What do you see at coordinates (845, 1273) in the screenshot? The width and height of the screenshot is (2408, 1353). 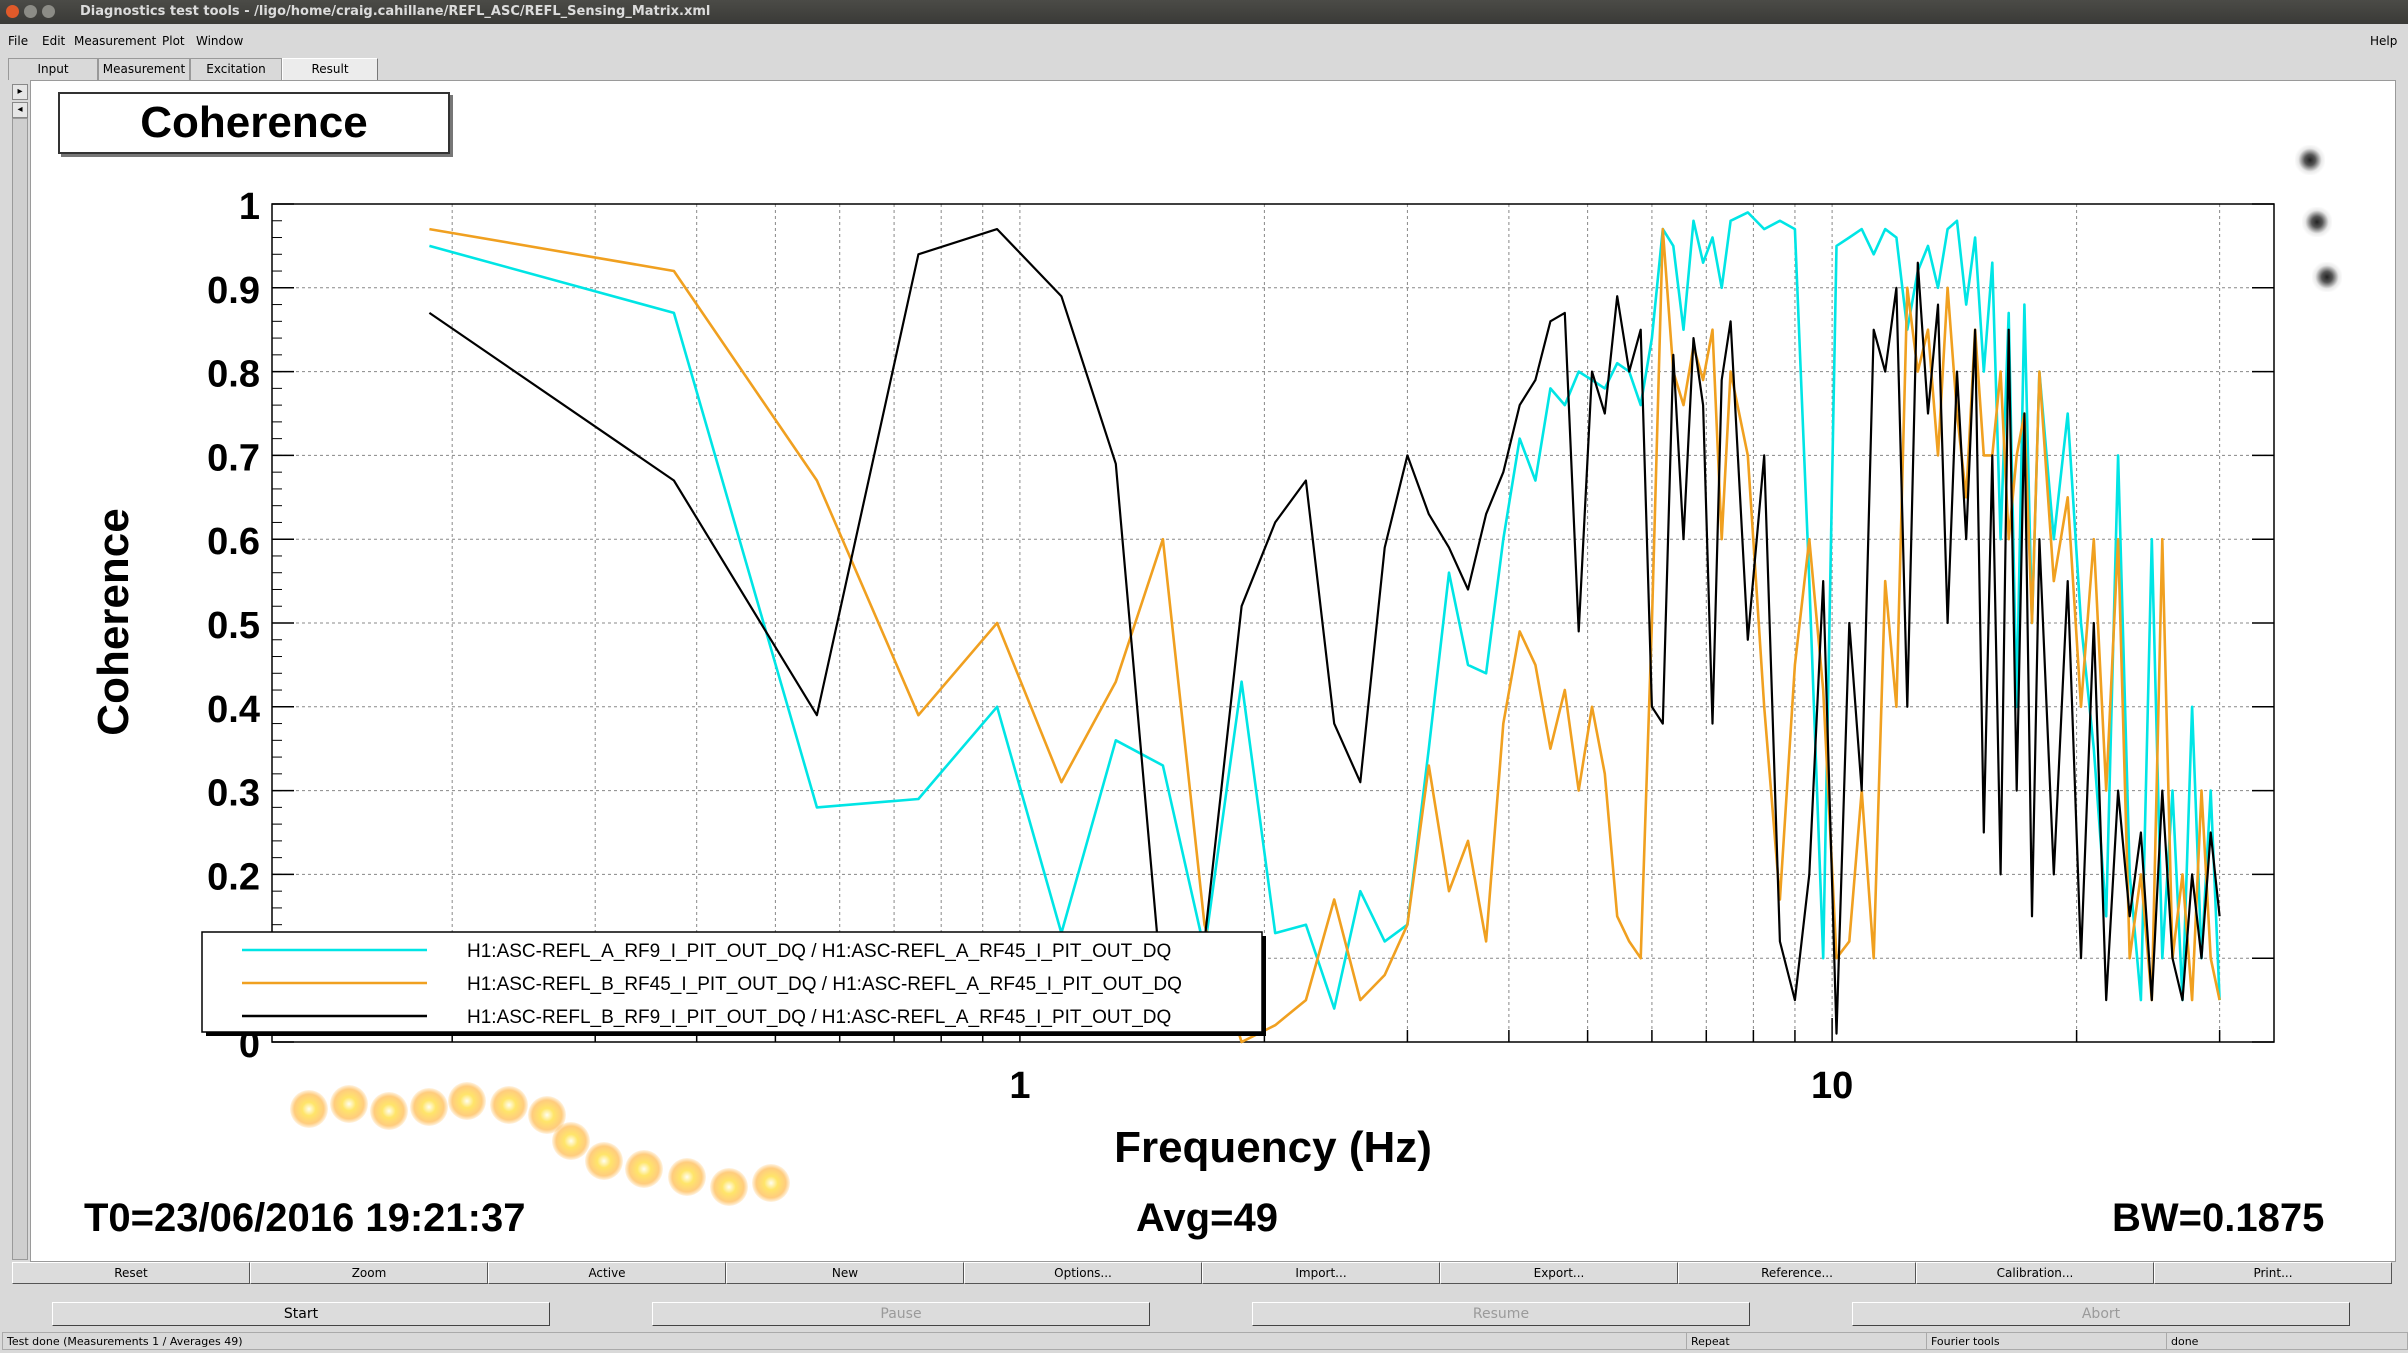 I see `new-button: New` at bounding box center [845, 1273].